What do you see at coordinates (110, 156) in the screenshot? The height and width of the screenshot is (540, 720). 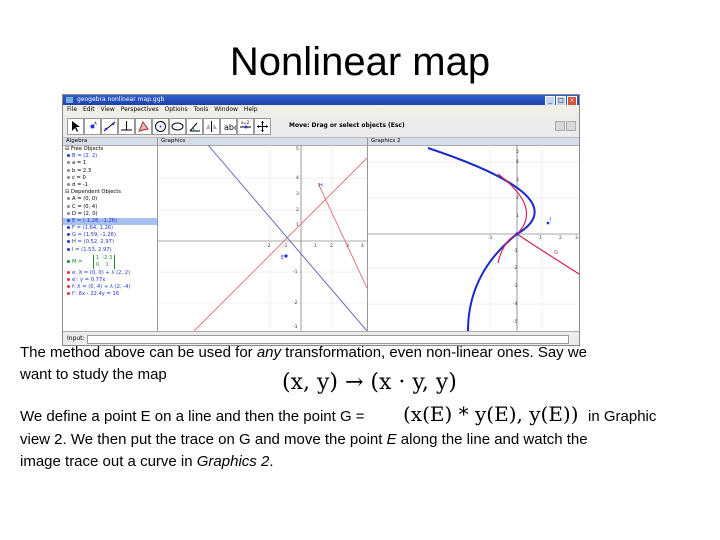 I see `algebra-item: B = (2, 2)` at bounding box center [110, 156].